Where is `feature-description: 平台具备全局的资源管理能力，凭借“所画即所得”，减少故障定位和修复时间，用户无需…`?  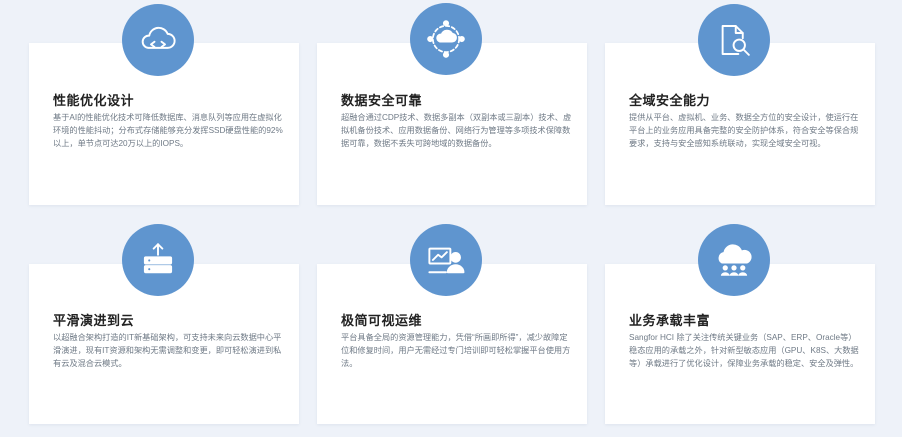 feature-description: 平台具备全局的资源管理能力，凭借“所画即所得”，减少故障定位和修复时间，用户无需… is located at coordinates (456, 350).